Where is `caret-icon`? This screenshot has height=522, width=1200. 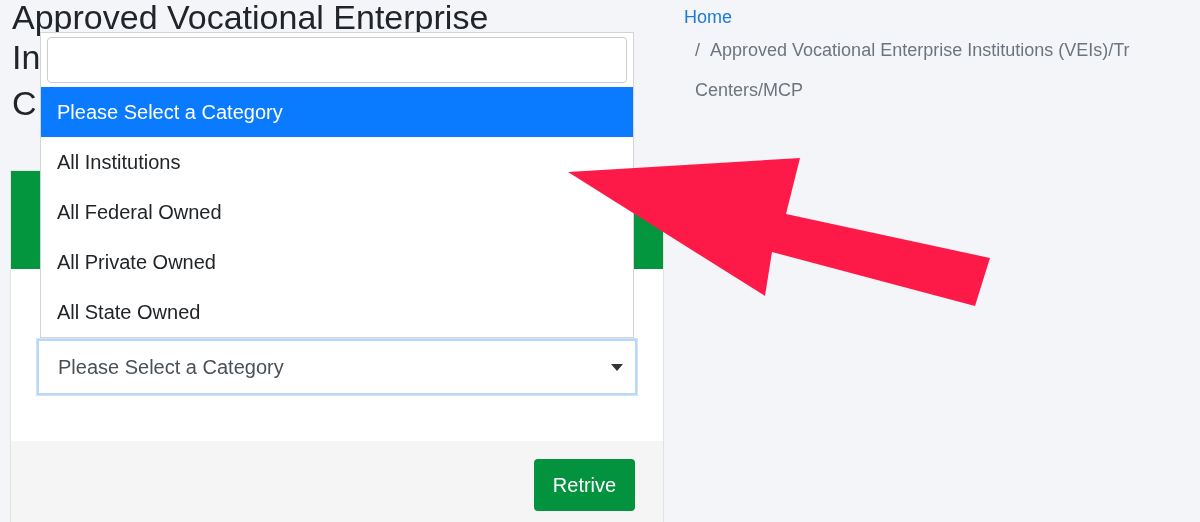
caret-icon is located at coordinates (617, 367).